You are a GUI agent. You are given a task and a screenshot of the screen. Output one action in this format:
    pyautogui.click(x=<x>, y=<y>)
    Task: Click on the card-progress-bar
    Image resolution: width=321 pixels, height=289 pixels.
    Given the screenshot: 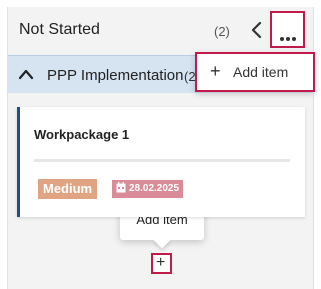 What is the action you would take?
    pyautogui.click(x=162, y=160)
    